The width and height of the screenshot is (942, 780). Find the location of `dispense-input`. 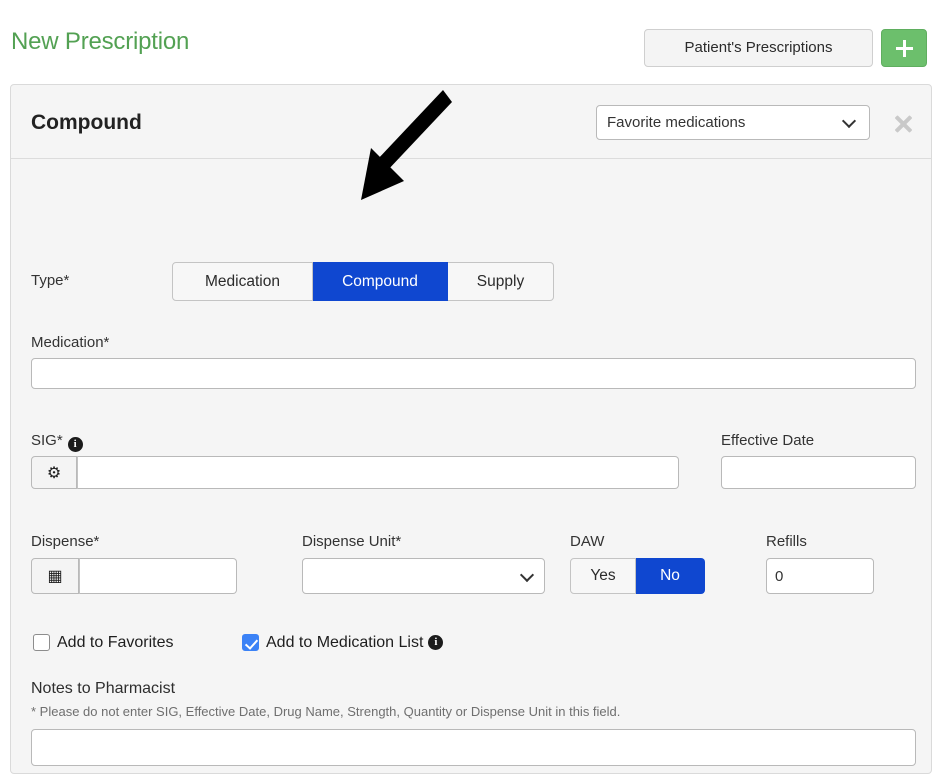

dispense-input is located at coordinates (158, 576).